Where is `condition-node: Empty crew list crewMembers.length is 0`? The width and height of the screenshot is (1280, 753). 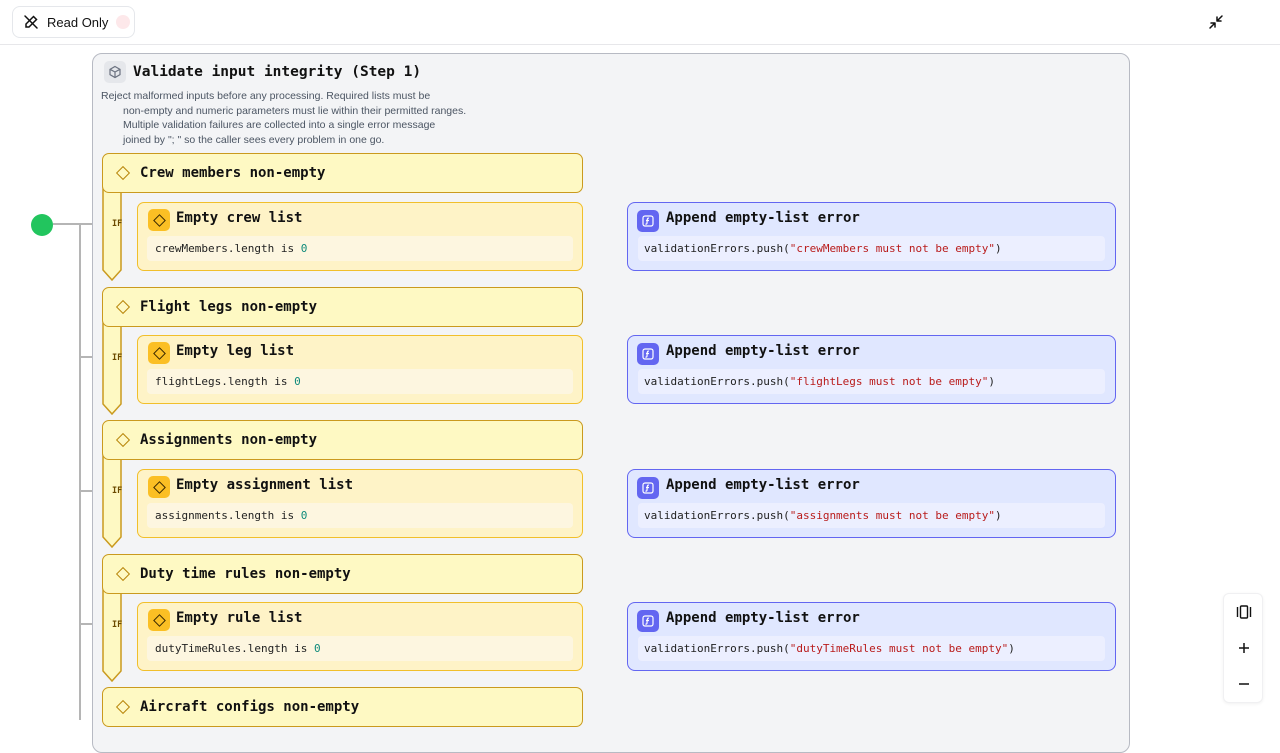
condition-node: Empty crew list crewMembers.length is 0 is located at coordinates (360, 236).